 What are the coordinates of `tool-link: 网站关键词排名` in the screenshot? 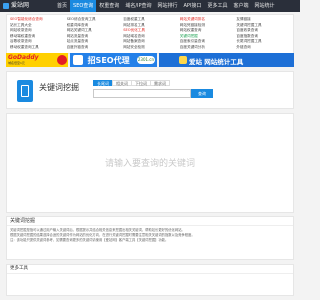 It's located at (207, 19).